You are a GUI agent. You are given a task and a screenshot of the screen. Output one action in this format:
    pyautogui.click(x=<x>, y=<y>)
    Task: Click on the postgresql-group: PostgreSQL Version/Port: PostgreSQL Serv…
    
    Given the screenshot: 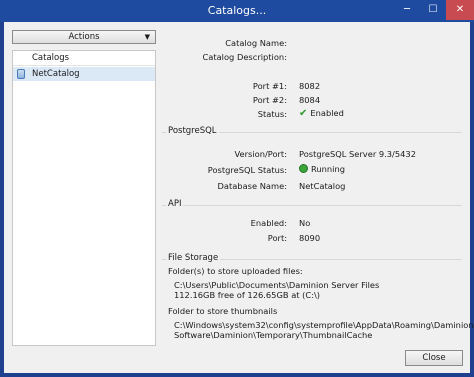 What is the action you would take?
    pyautogui.click(x=312, y=161)
    